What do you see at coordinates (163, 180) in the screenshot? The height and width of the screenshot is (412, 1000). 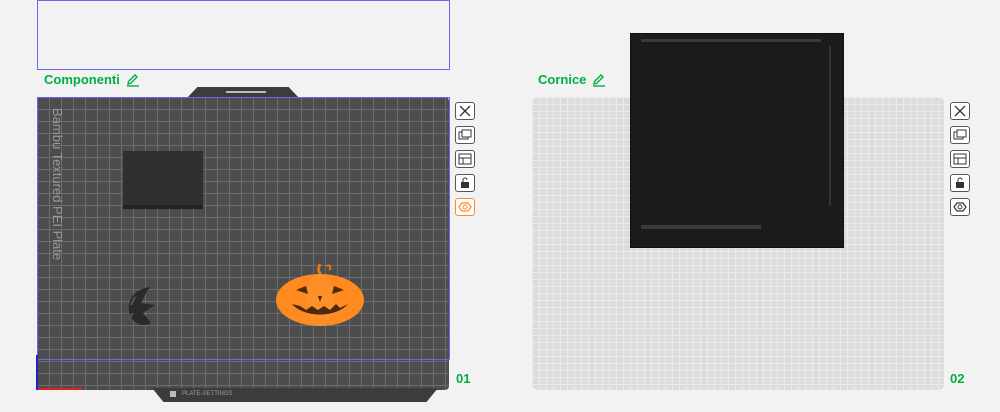 I see `object-block` at bounding box center [163, 180].